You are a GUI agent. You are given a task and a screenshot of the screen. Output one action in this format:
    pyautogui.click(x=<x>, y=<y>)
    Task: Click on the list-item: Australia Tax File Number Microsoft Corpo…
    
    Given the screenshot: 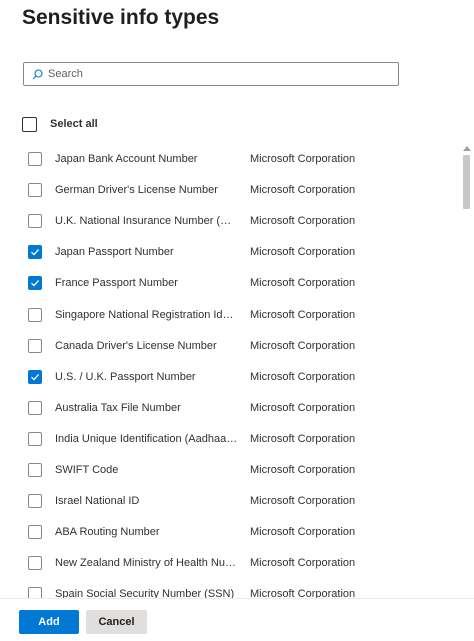 What is the action you would take?
    pyautogui.click(x=230, y=407)
    